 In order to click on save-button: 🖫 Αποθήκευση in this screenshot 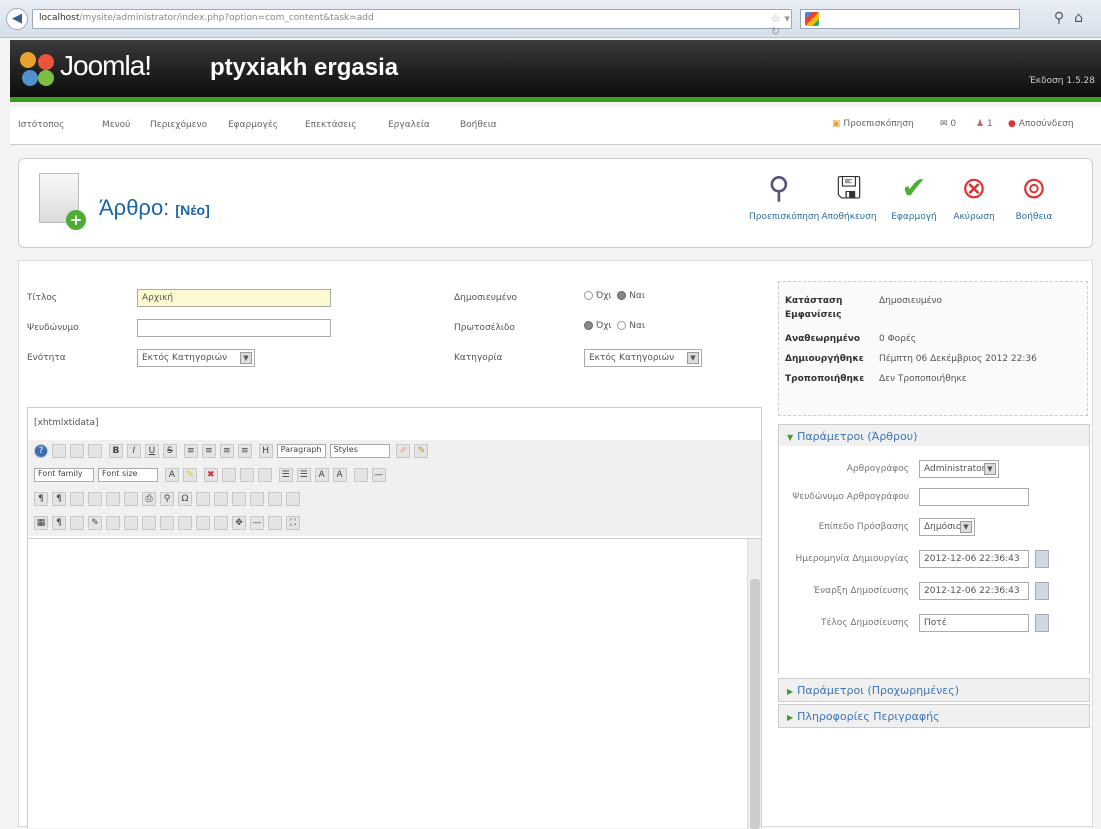, I will do `click(849, 202)`.